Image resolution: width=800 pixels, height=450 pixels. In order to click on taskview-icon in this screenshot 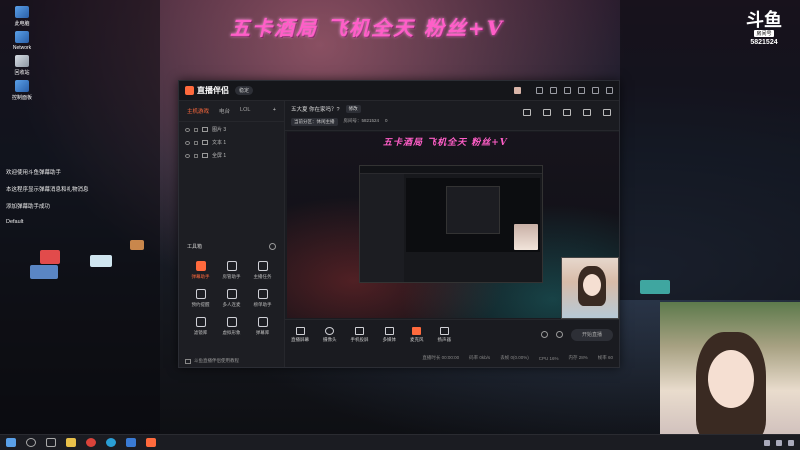, I will do `click(51, 442)`.